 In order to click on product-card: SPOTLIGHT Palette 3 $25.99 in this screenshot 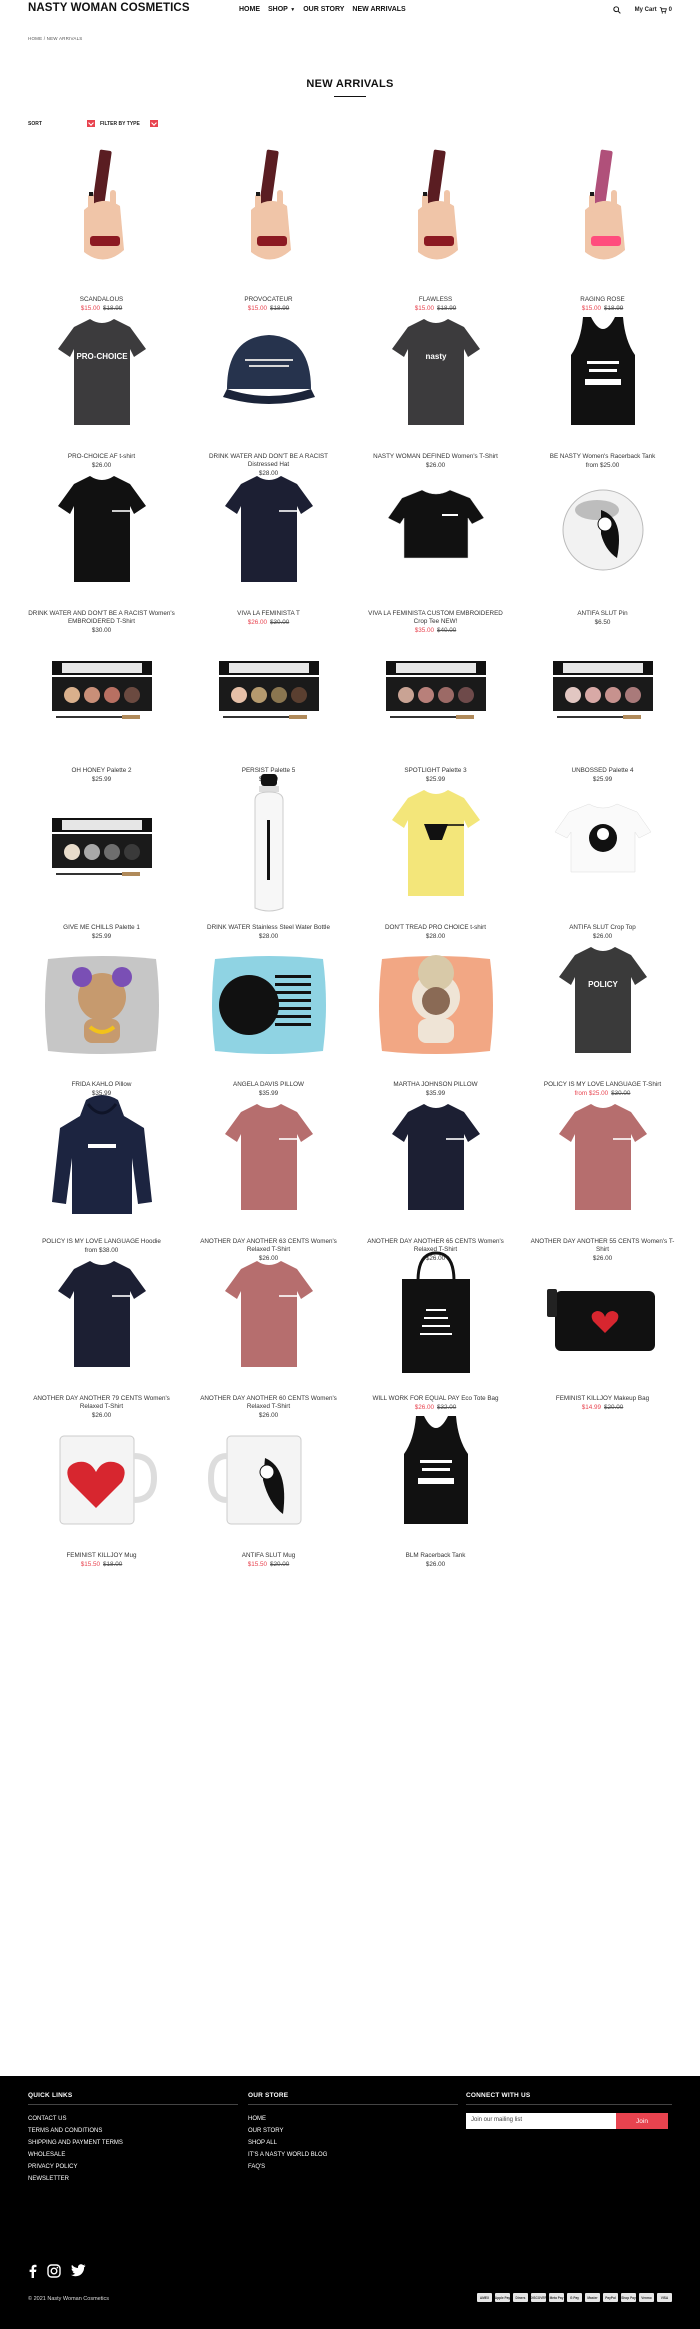, I will do `click(435, 697)`.